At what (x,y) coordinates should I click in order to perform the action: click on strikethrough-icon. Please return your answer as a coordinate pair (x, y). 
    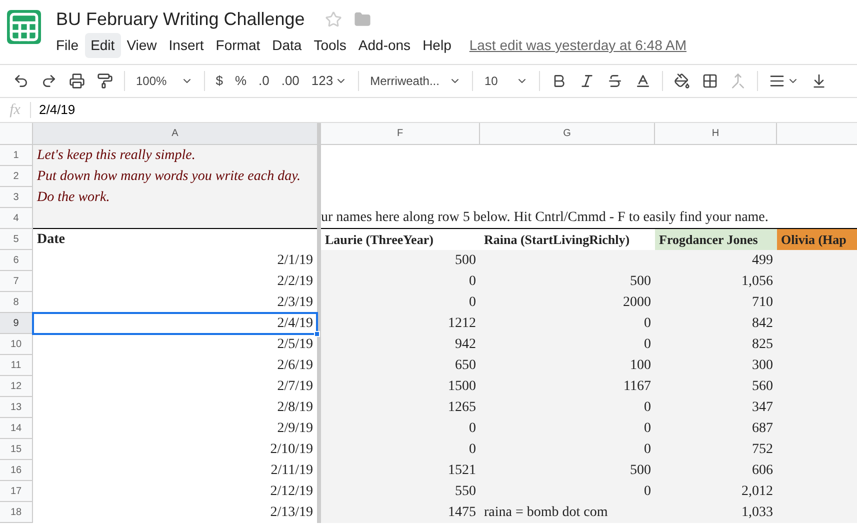
    Looking at the image, I should click on (614, 81).